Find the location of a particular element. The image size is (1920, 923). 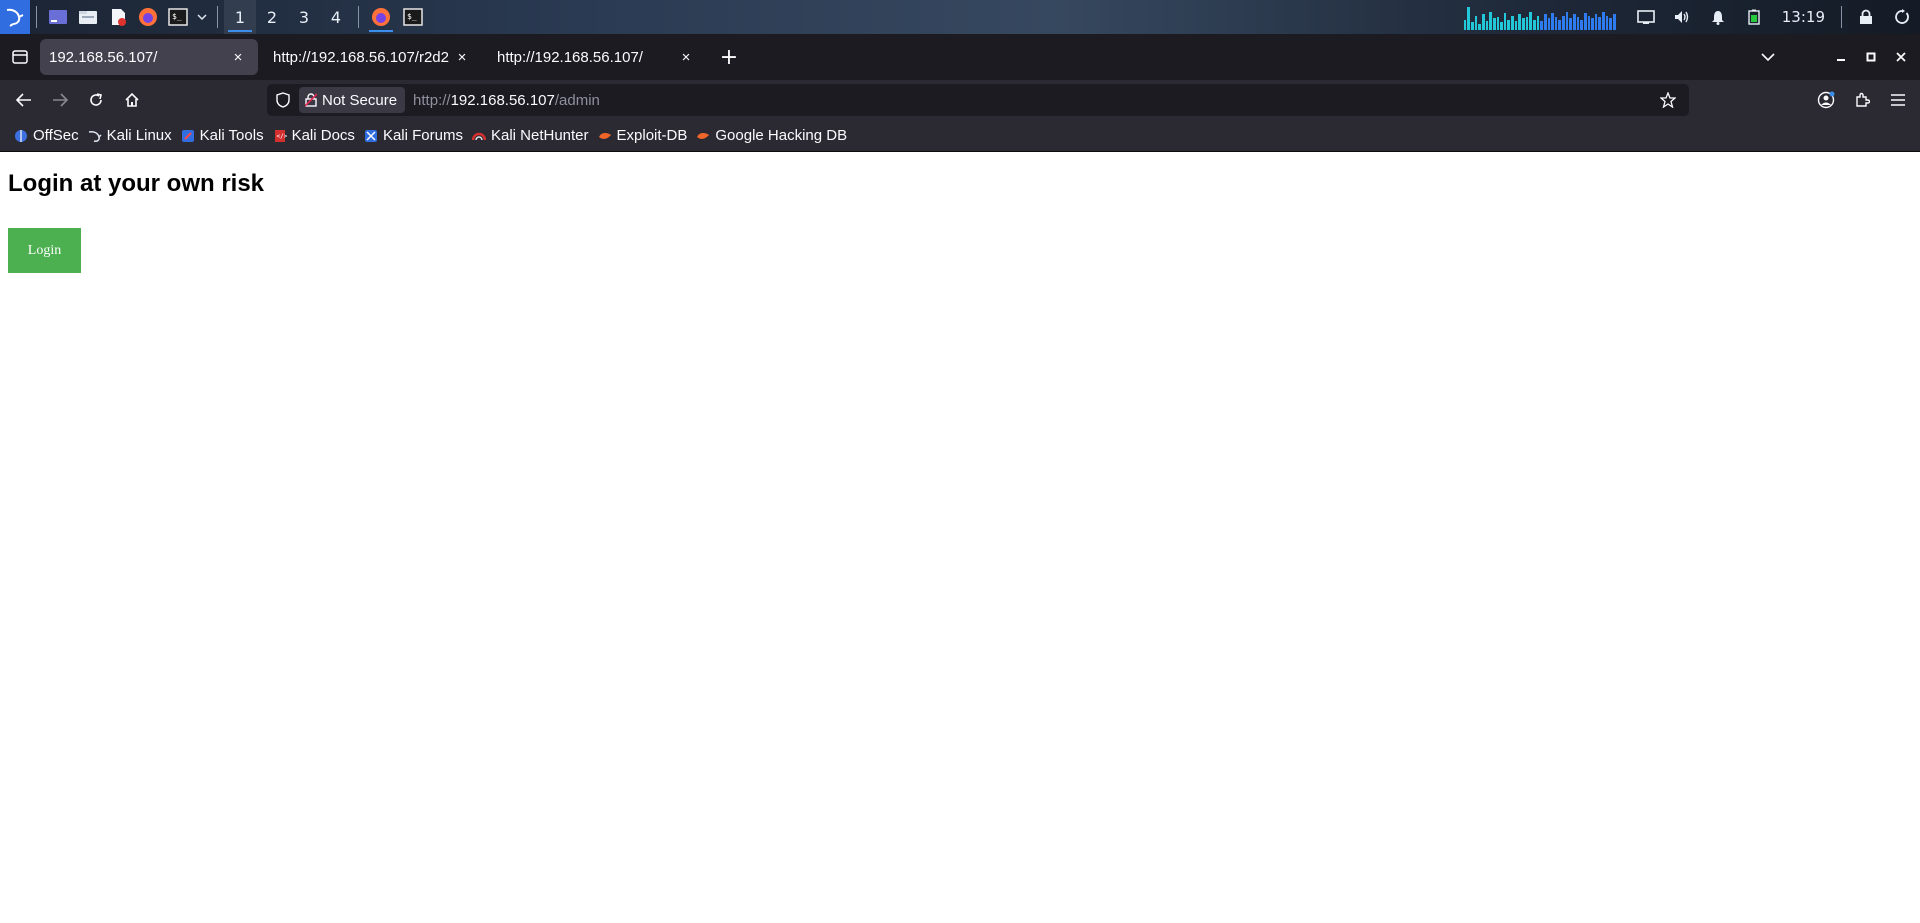

minimize-icon is located at coordinates (1841, 57).